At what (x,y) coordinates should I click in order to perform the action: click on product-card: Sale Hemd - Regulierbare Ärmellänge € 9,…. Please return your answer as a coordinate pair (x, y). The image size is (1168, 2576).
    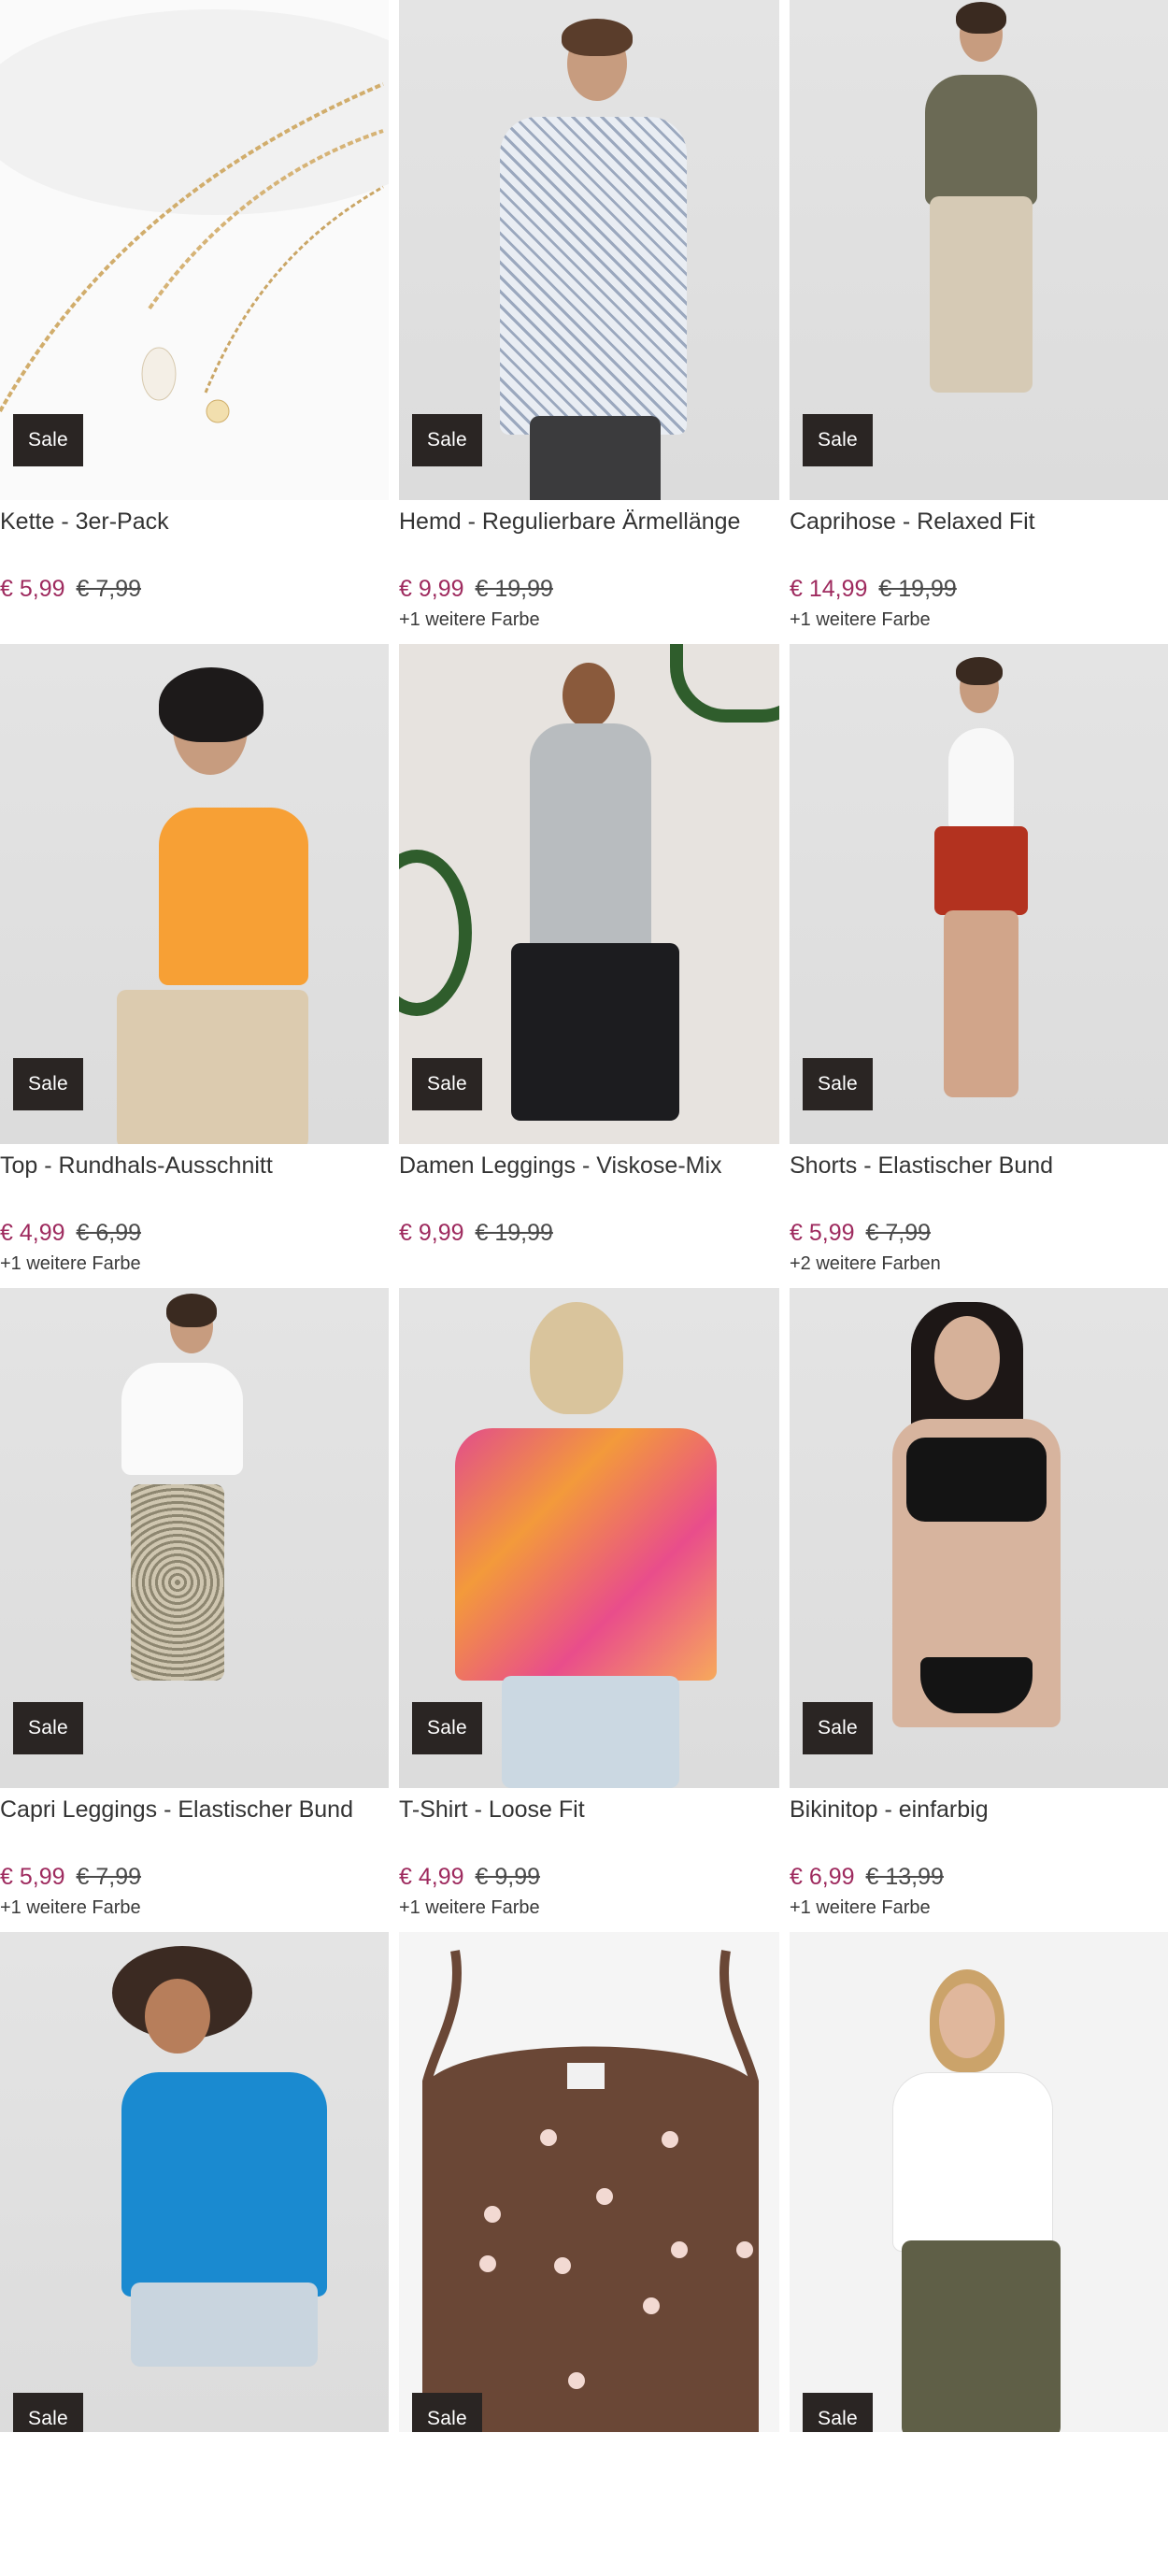
    Looking at the image, I should click on (584, 322).